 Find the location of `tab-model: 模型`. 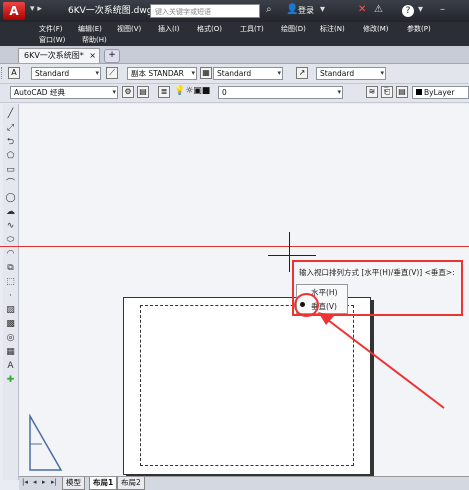

tab-model: 模型 is located at coordinates (73, 483).